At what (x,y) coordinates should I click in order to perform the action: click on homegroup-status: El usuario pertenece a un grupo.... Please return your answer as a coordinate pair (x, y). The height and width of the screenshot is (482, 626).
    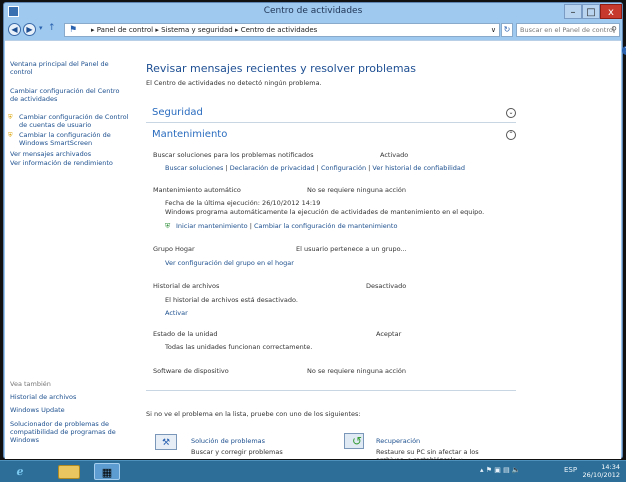
    Looking at the image, I should click on (351, 249).